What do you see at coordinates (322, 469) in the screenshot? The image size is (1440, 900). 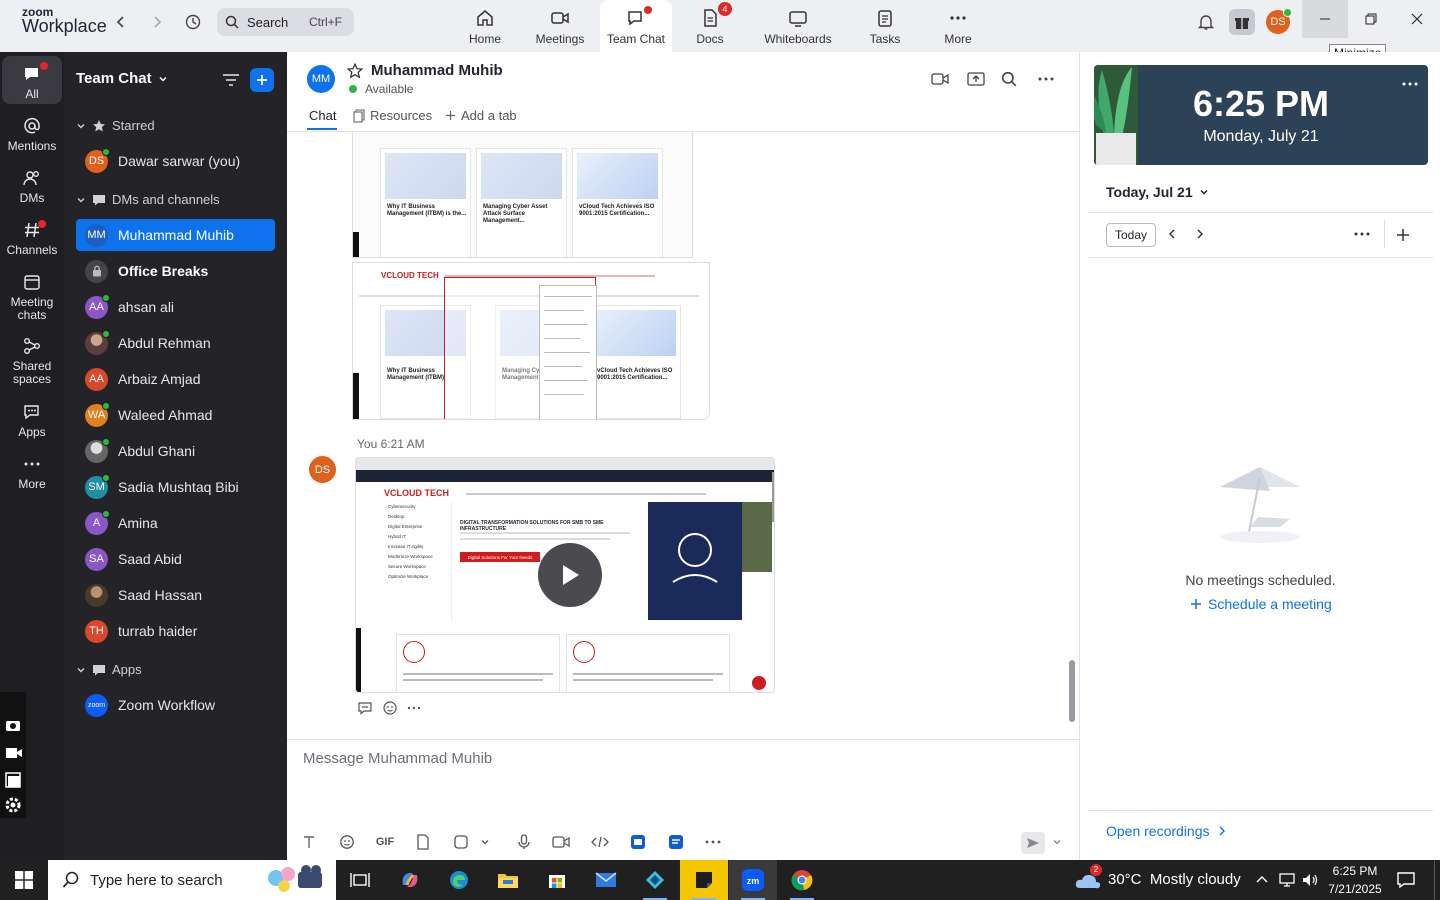 I see `sender-avatar: DS` at bounding box center [322, 469].